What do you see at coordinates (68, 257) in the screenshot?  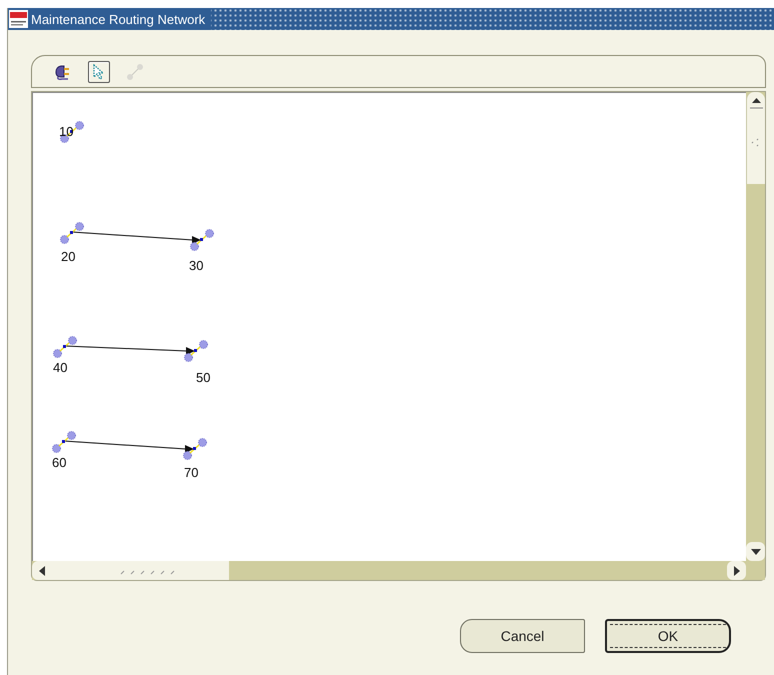 I see `node-label: 20` at bounding box center [68, 257].